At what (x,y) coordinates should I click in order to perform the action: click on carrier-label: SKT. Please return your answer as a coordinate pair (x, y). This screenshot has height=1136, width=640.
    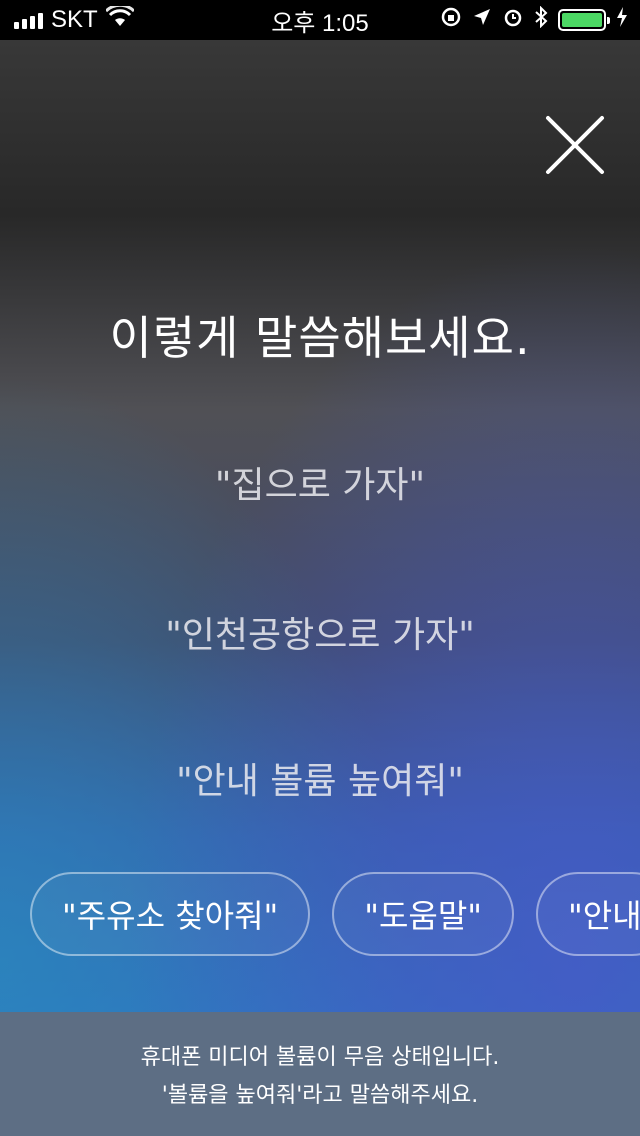
    Looking at the image, I should click on (74, 19).